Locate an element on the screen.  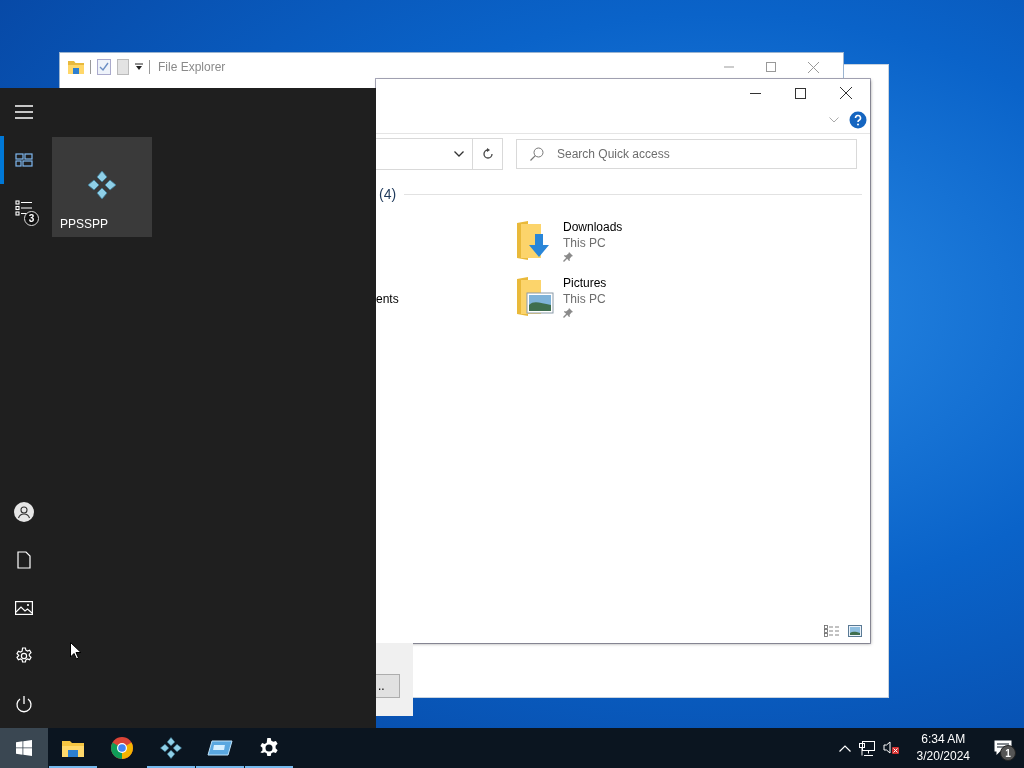
clock-date: 3/20/2024 is located at coordinates (943, 756).